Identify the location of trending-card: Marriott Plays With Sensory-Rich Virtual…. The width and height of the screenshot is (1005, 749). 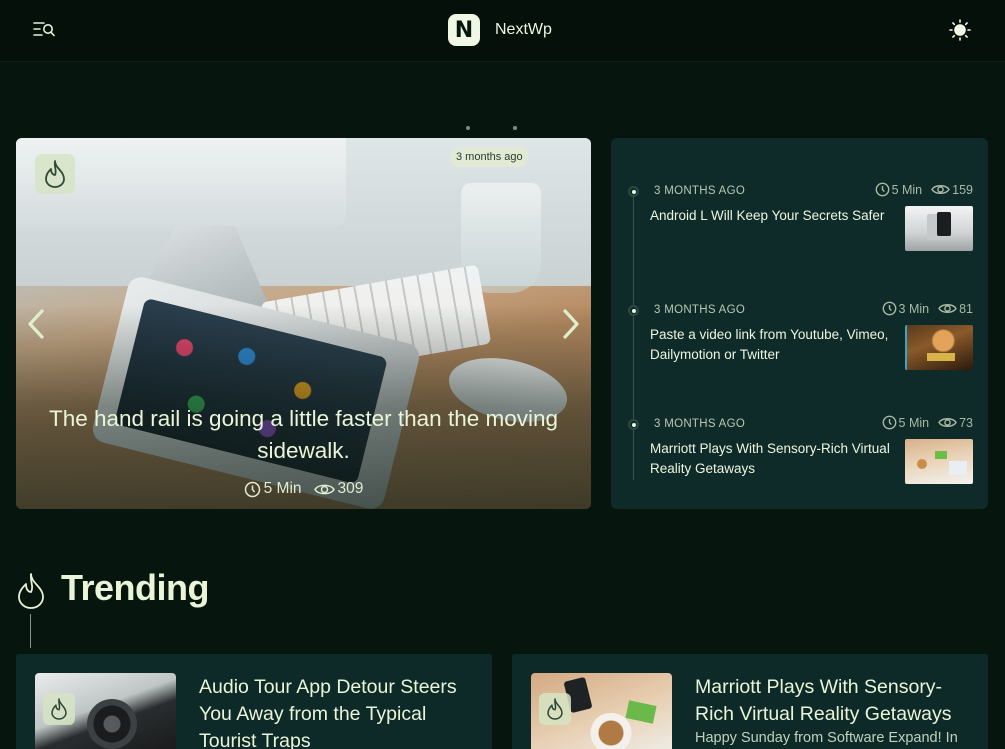
(750, 701).